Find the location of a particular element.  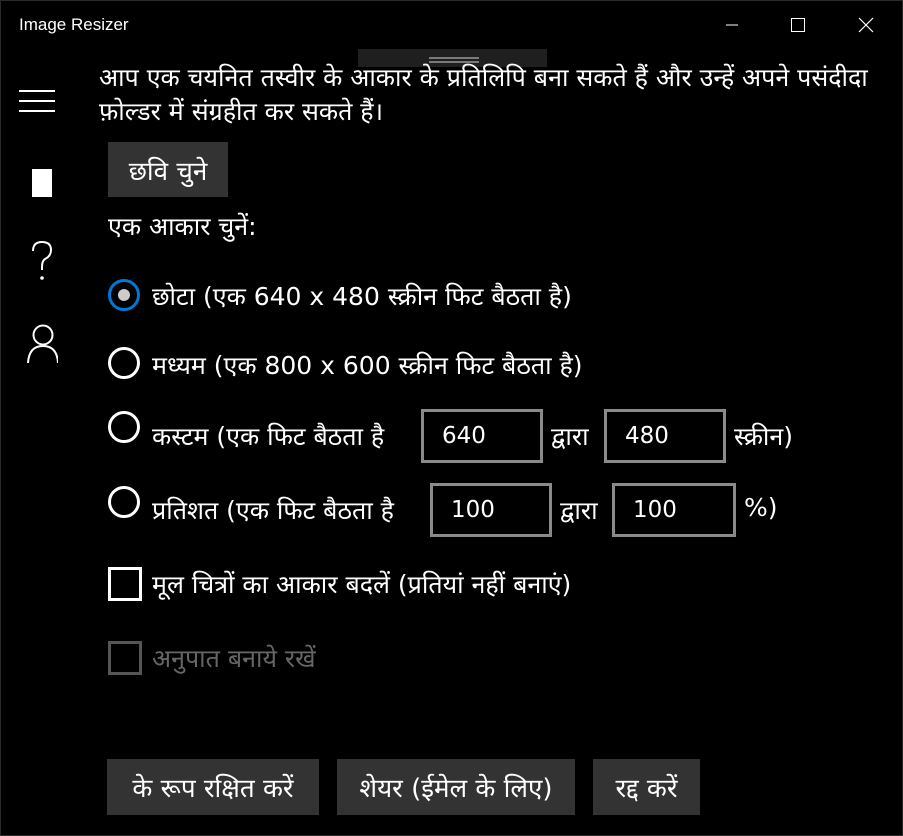

minimize-icon is located at coordinates (732, 25).